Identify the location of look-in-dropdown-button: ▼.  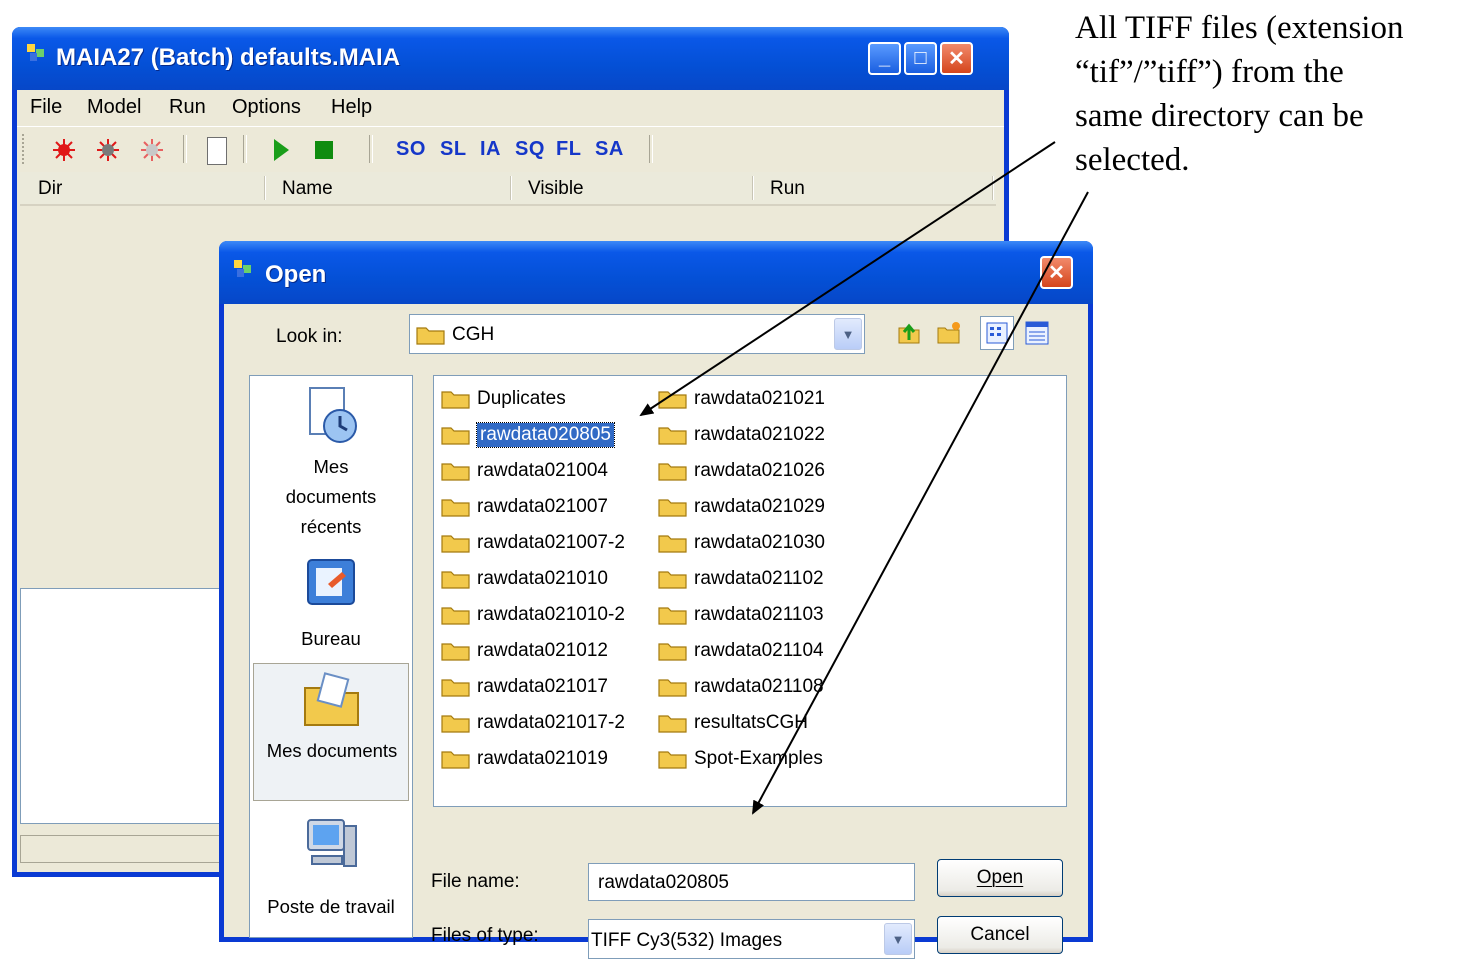
(848, 334).